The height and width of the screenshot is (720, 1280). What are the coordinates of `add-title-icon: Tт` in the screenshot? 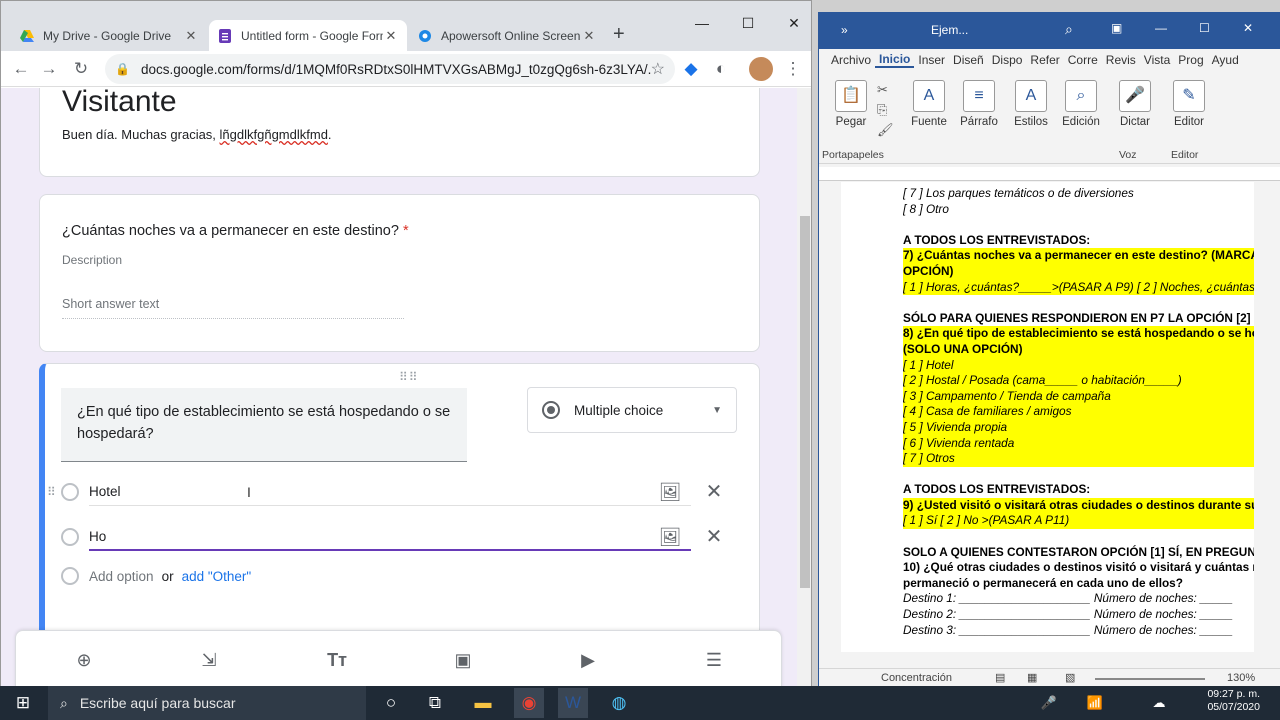 It's located at (337, 660).